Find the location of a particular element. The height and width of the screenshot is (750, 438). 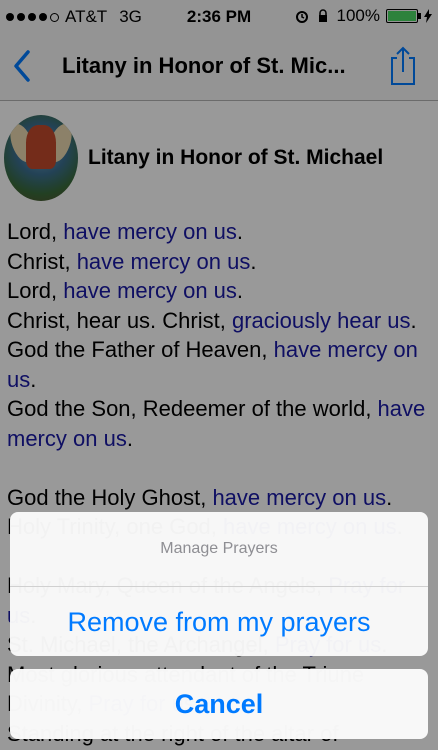

remove-from-prayers-button: Remove from my prayers is located at coordinates (219, 621).